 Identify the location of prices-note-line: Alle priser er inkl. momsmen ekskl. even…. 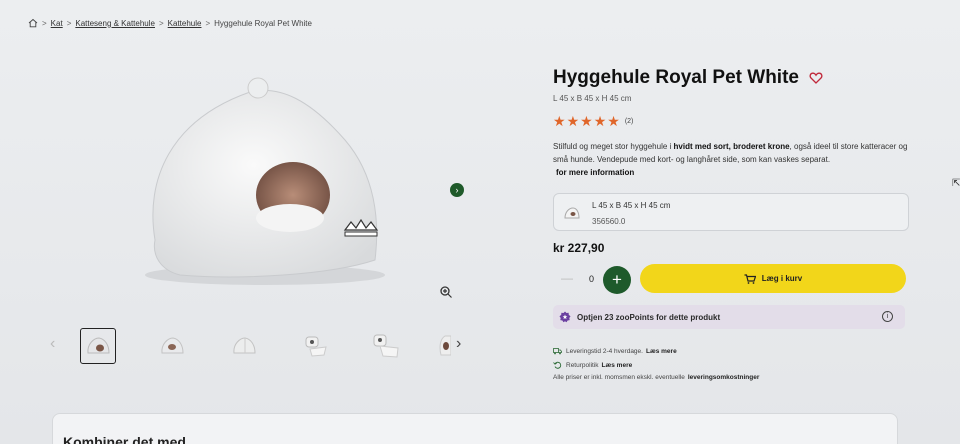
(656, 377).